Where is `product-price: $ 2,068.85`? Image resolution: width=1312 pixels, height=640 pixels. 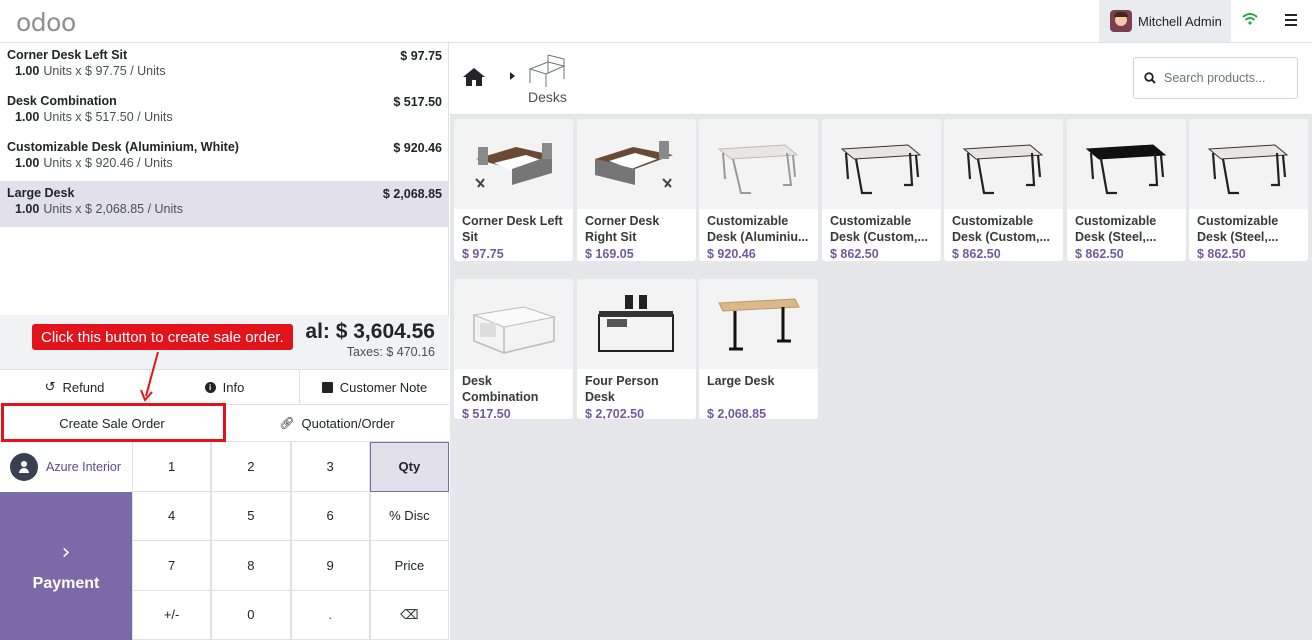 product-price: $ 2,068.85 is located at coordinates (737, 413).